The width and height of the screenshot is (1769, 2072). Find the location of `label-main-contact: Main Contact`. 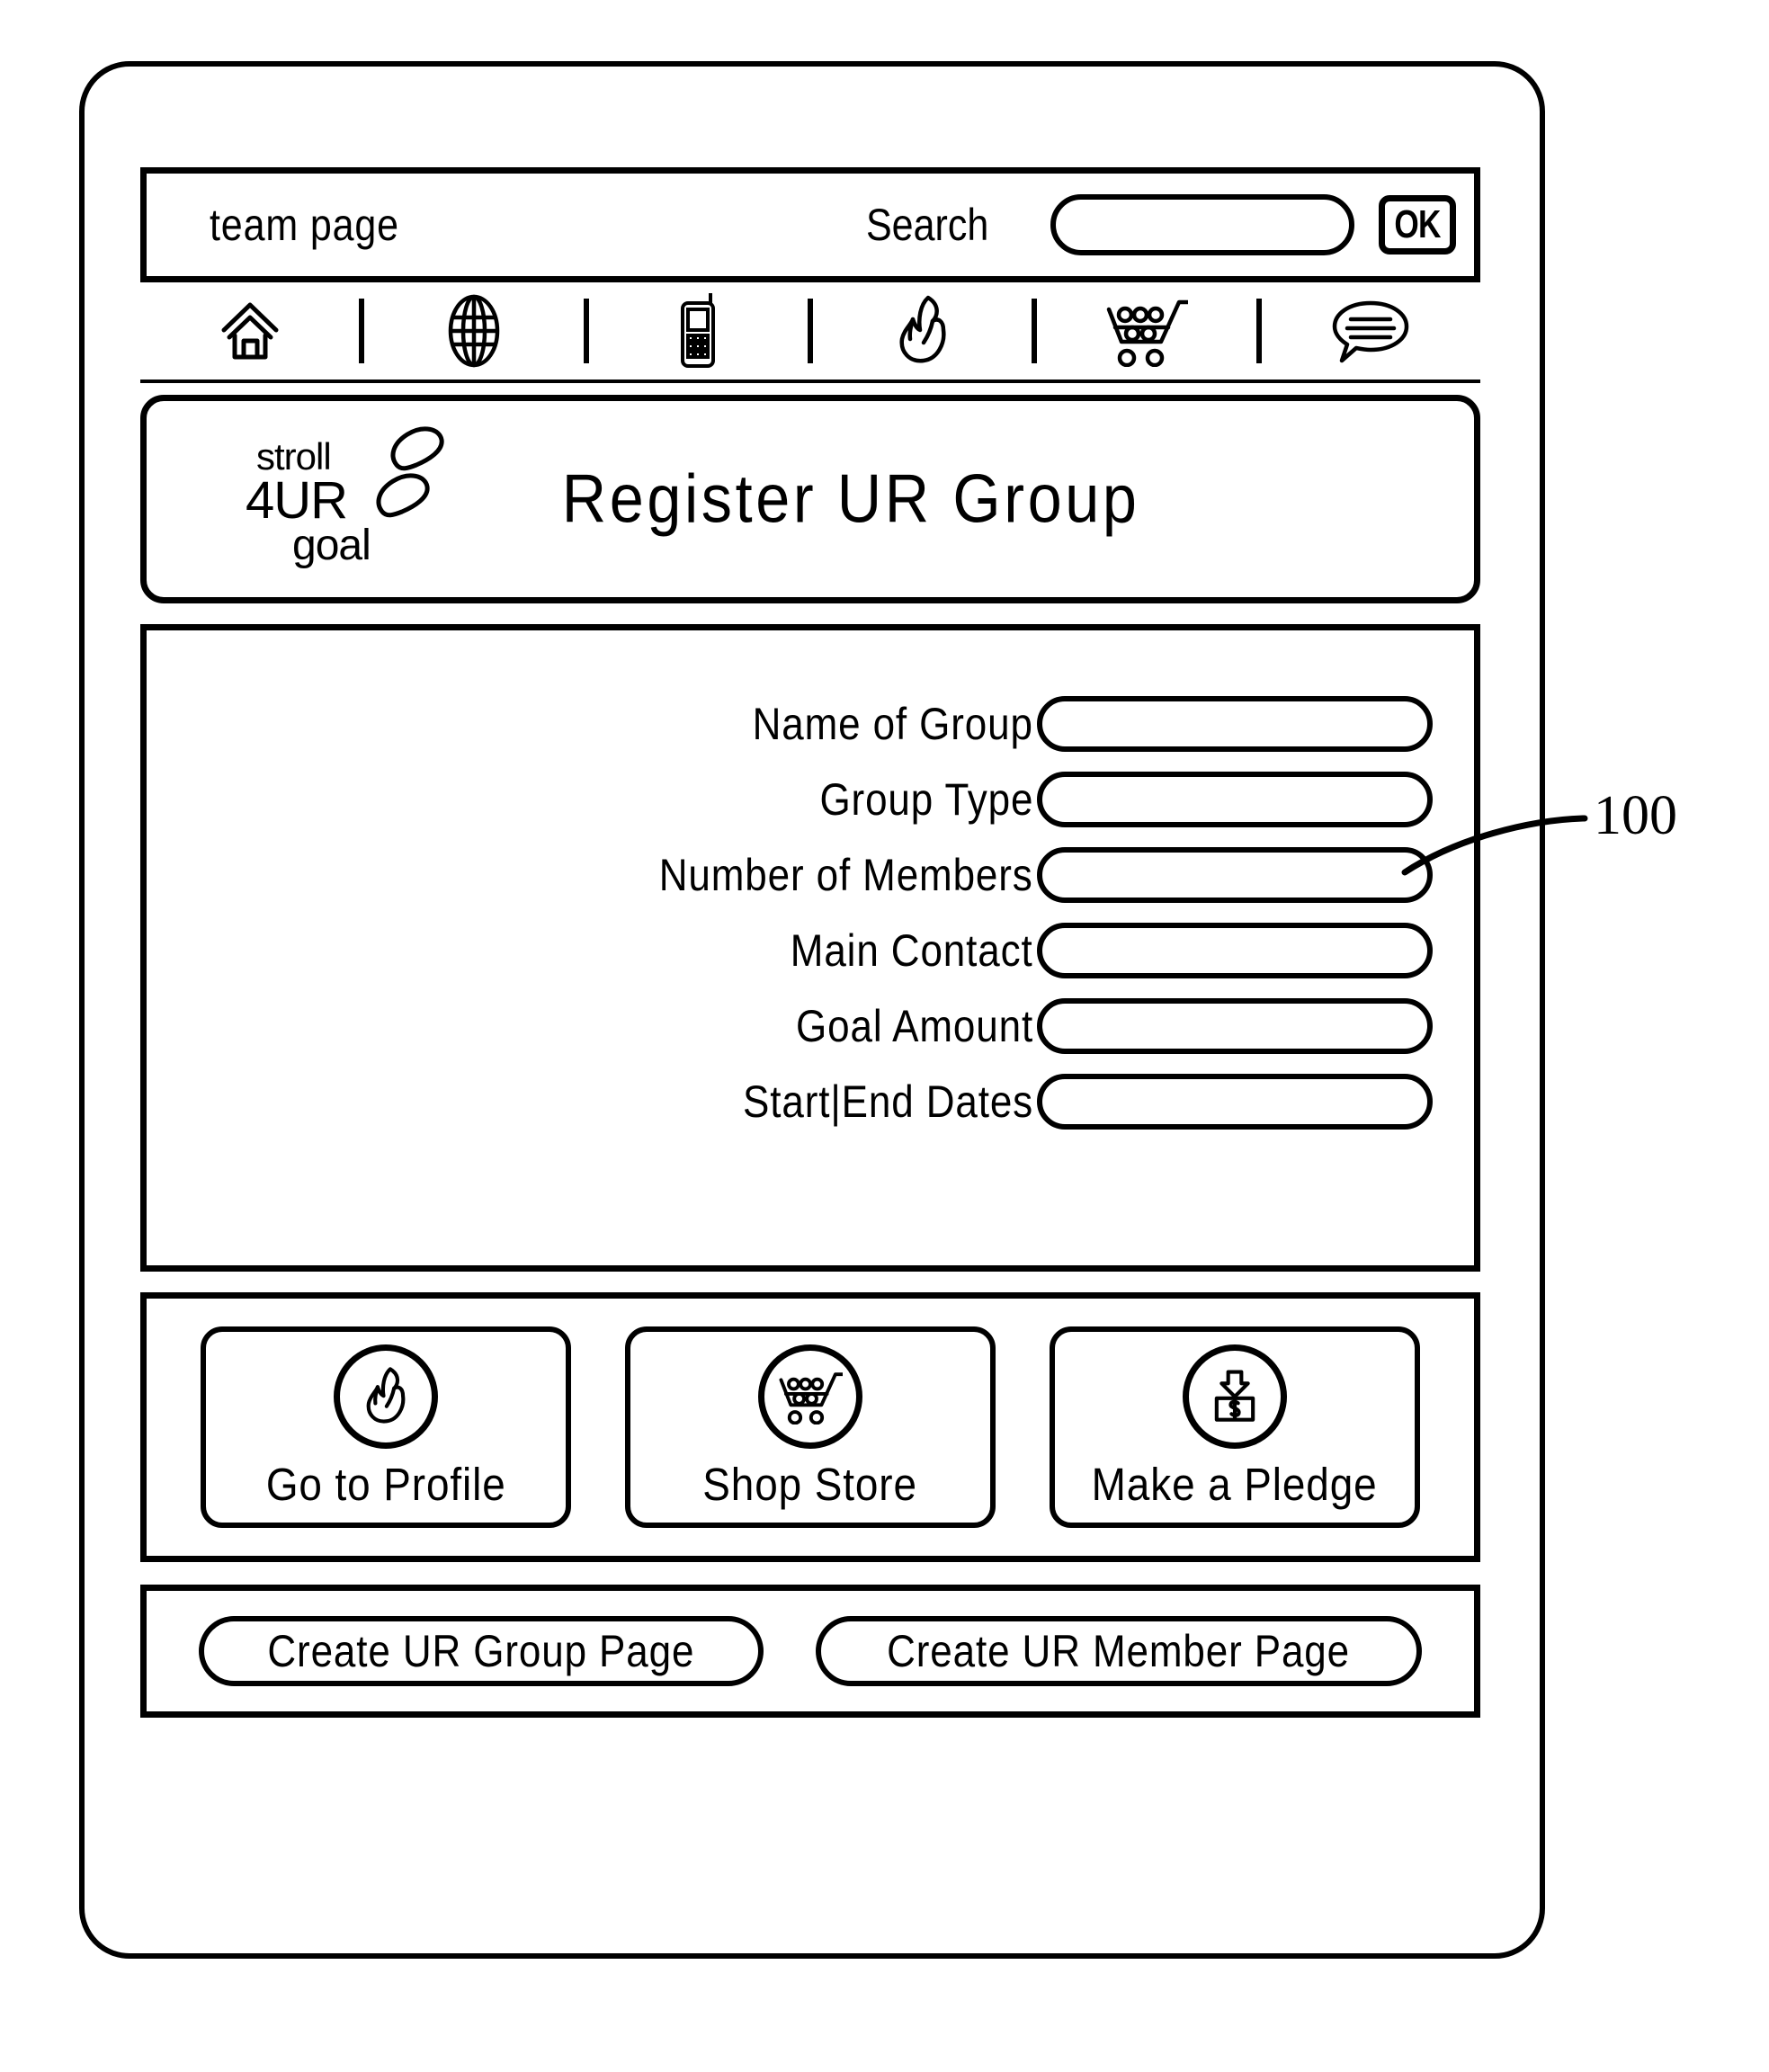

label-main-contact: Main Contact is located at coordinates (912, 950).